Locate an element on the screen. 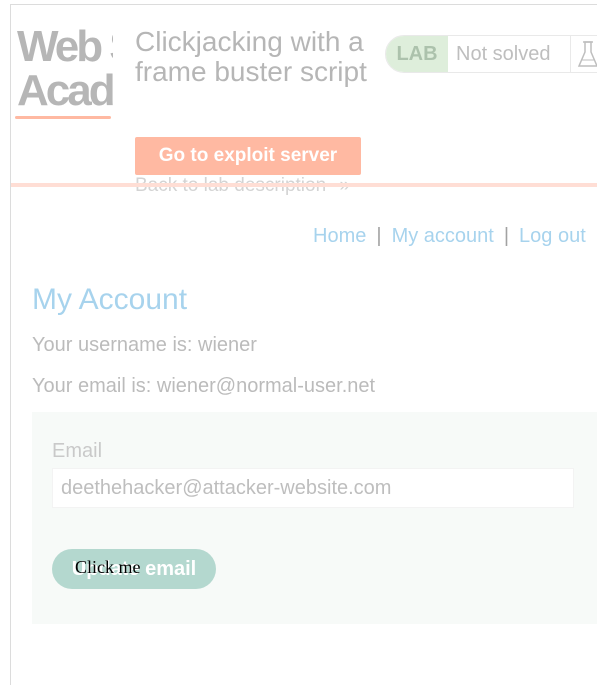 This screenshot has height=685, width=597. nav-log-out-link: Log out is located at coordinates (552, 236).